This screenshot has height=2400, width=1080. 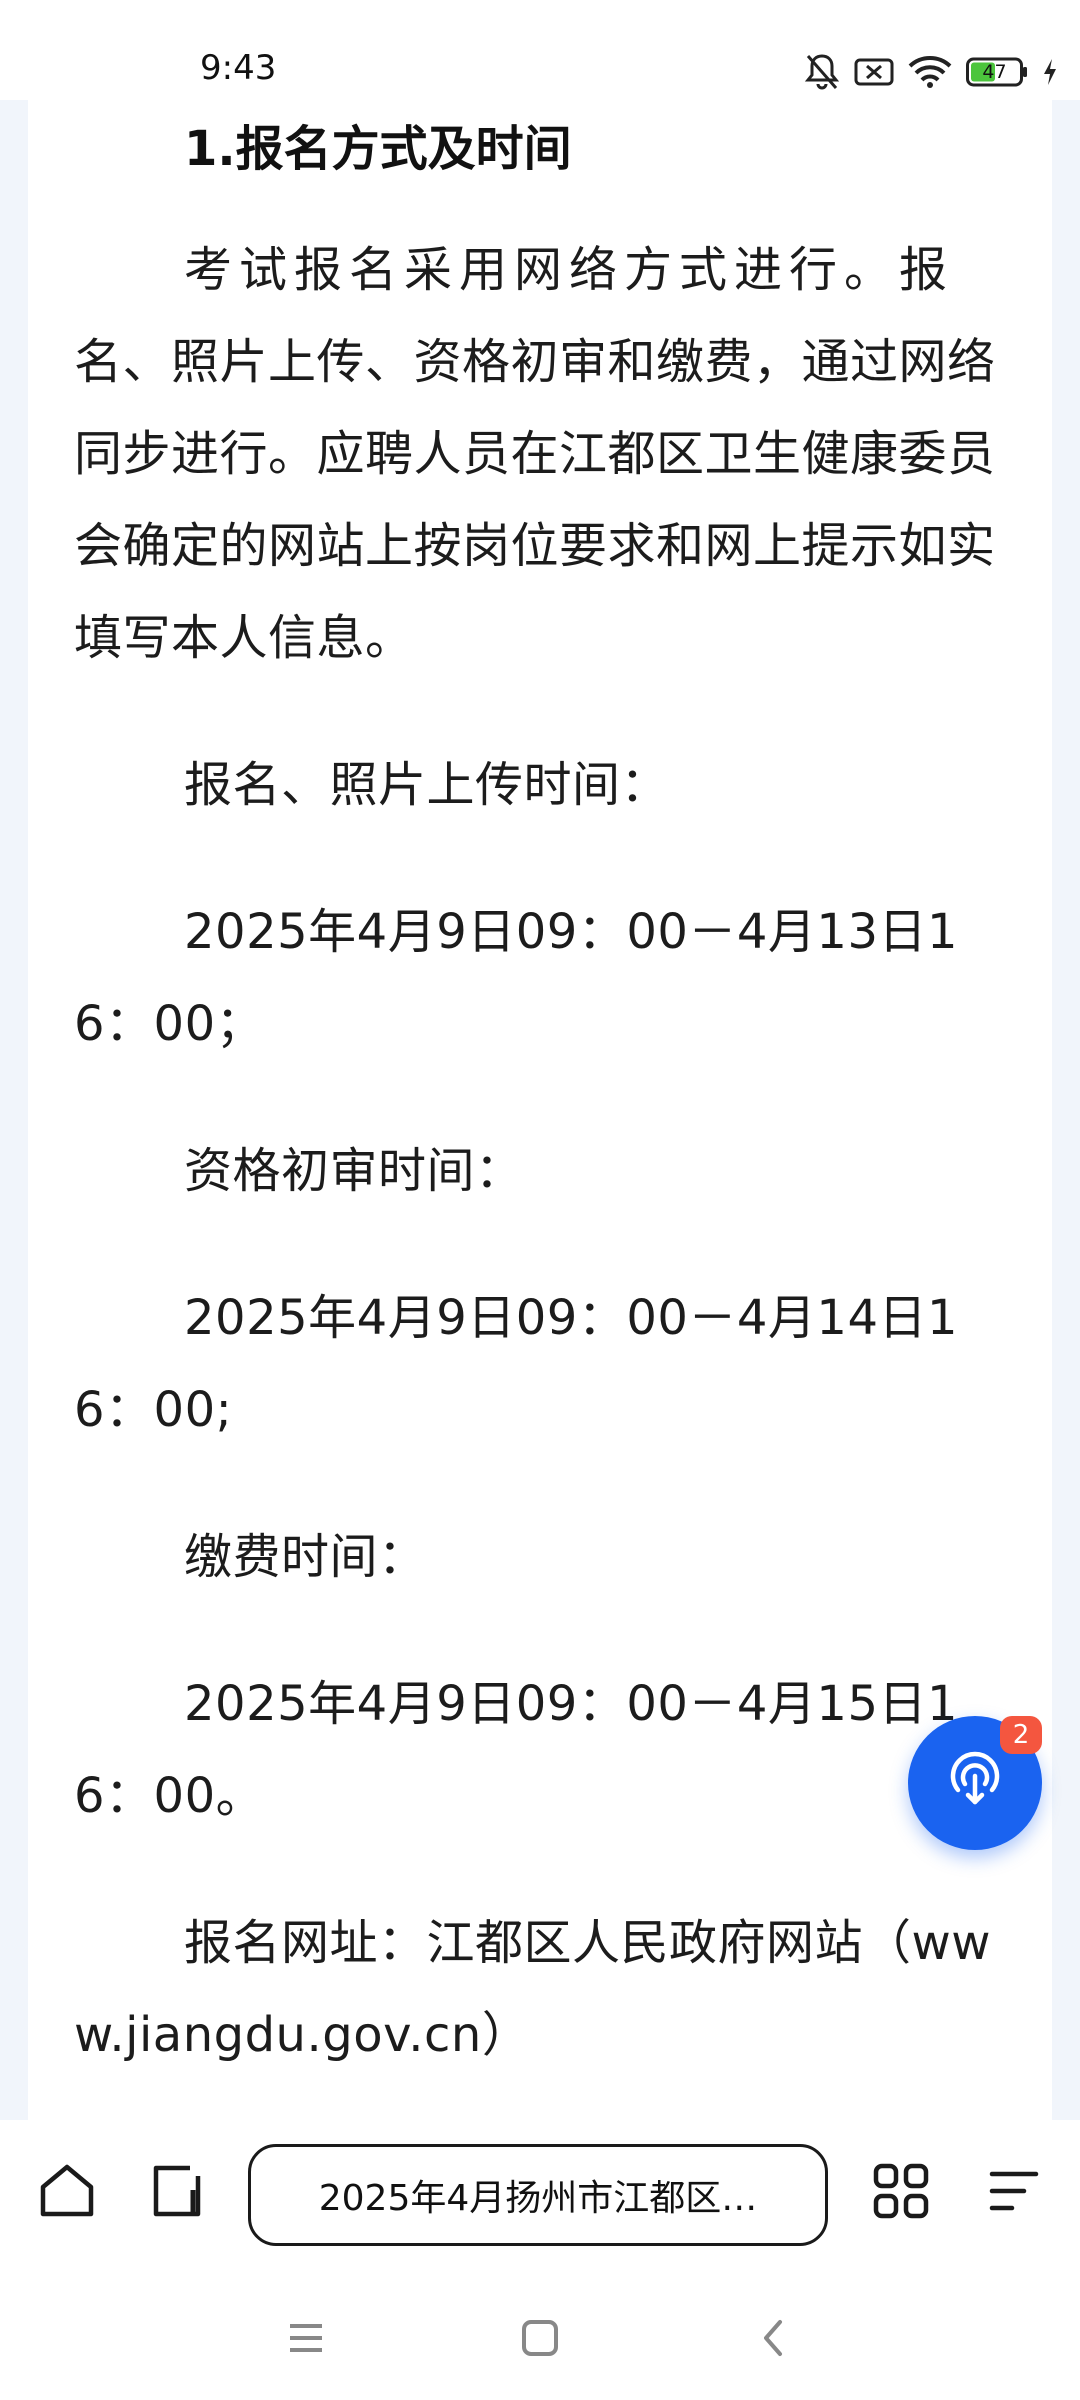 I want to click on wifi-icon, so click(x=930, y=72).